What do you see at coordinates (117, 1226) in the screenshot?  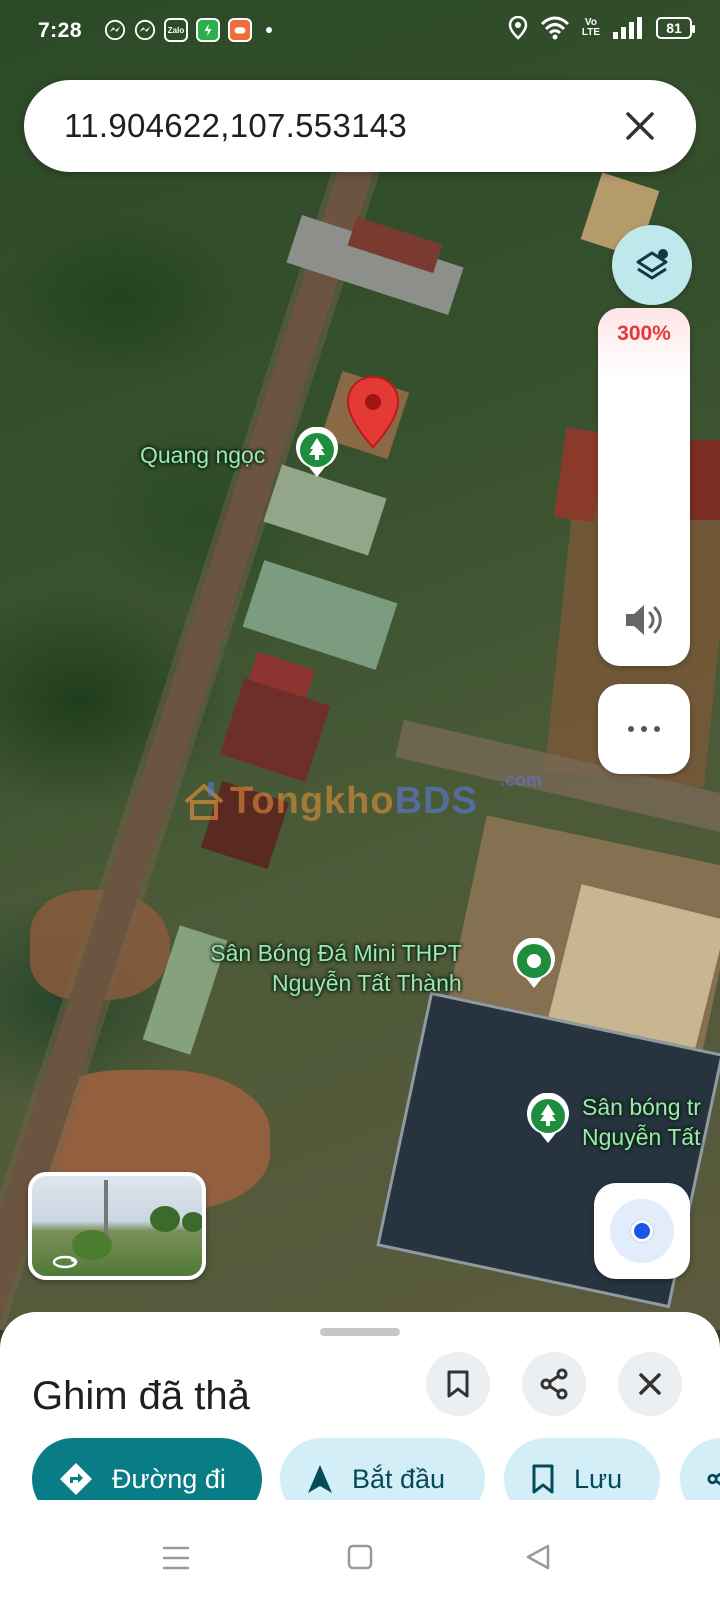 I see `street-view-thumbnail` at bounding box center [117, 1226].